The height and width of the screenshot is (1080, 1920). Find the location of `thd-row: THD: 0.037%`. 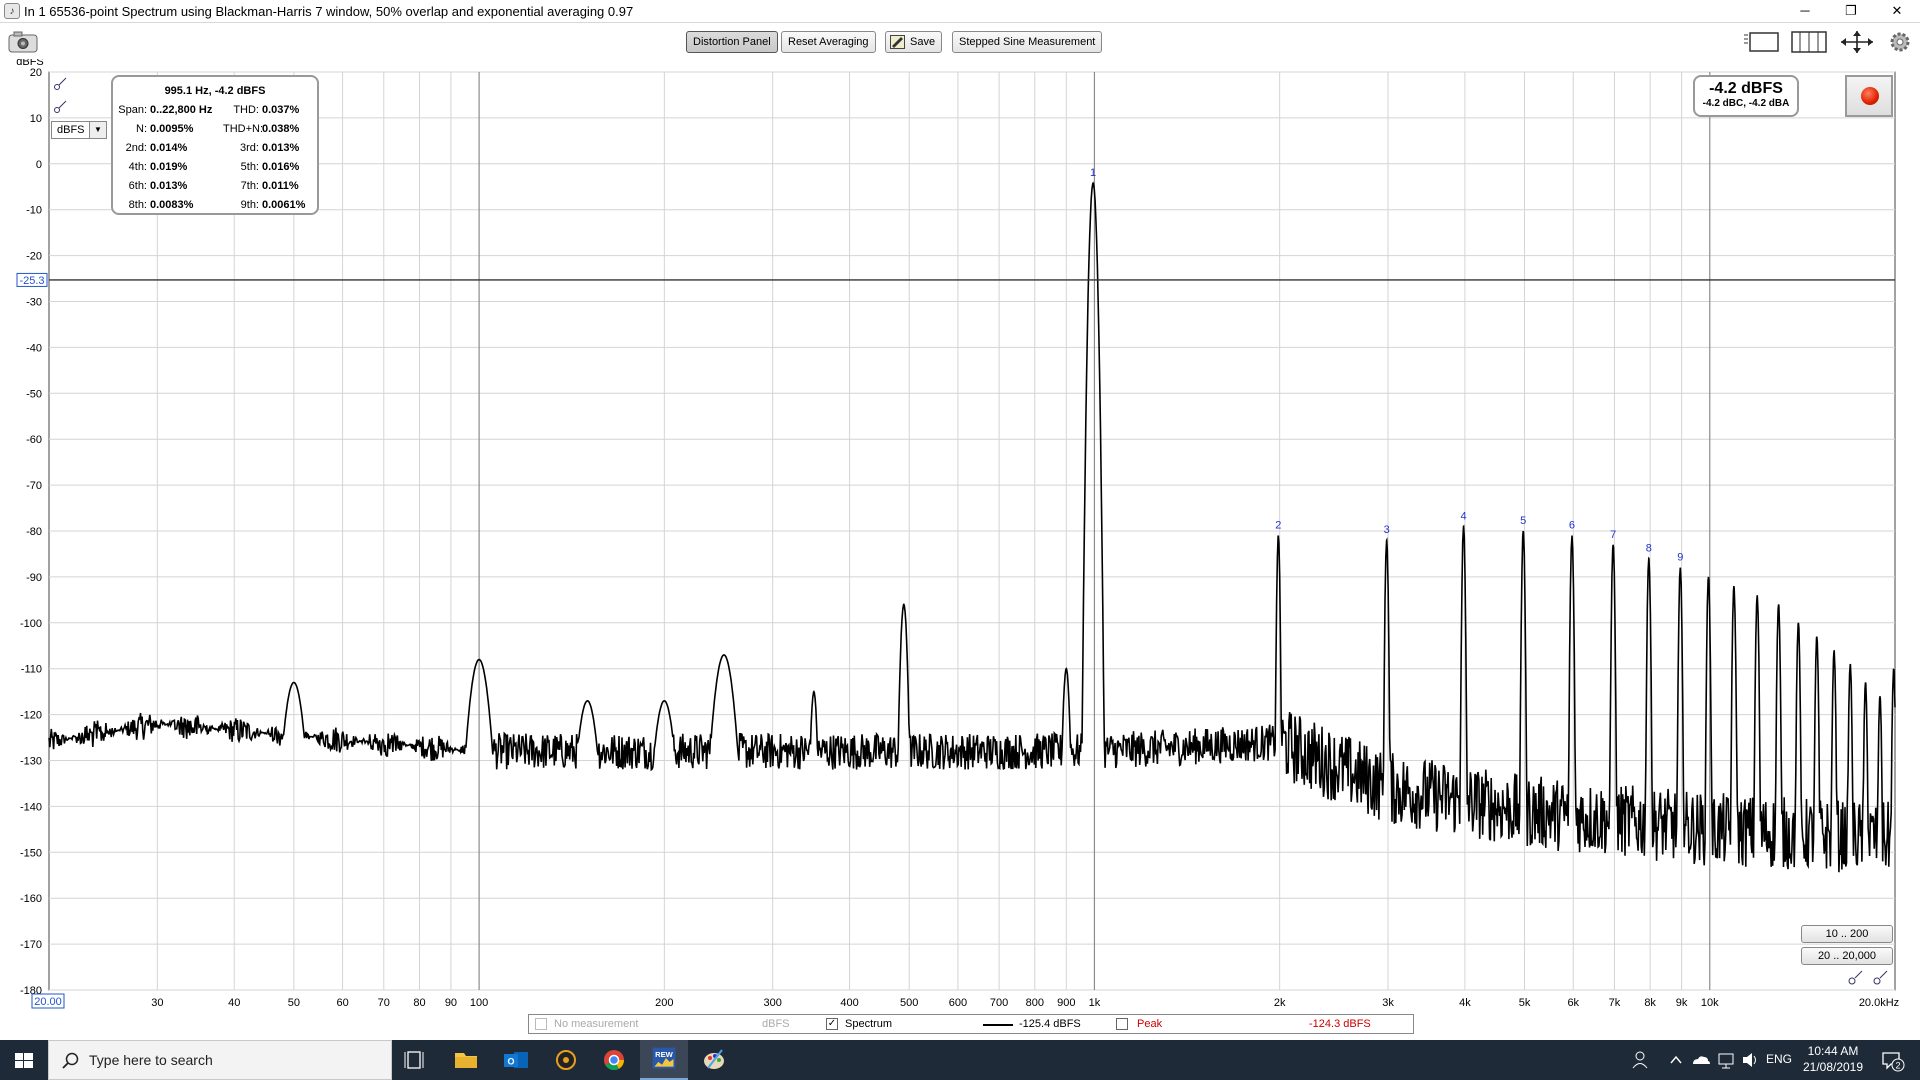

thd-row: THD: 0.037% is located at coordinates (261, 110).